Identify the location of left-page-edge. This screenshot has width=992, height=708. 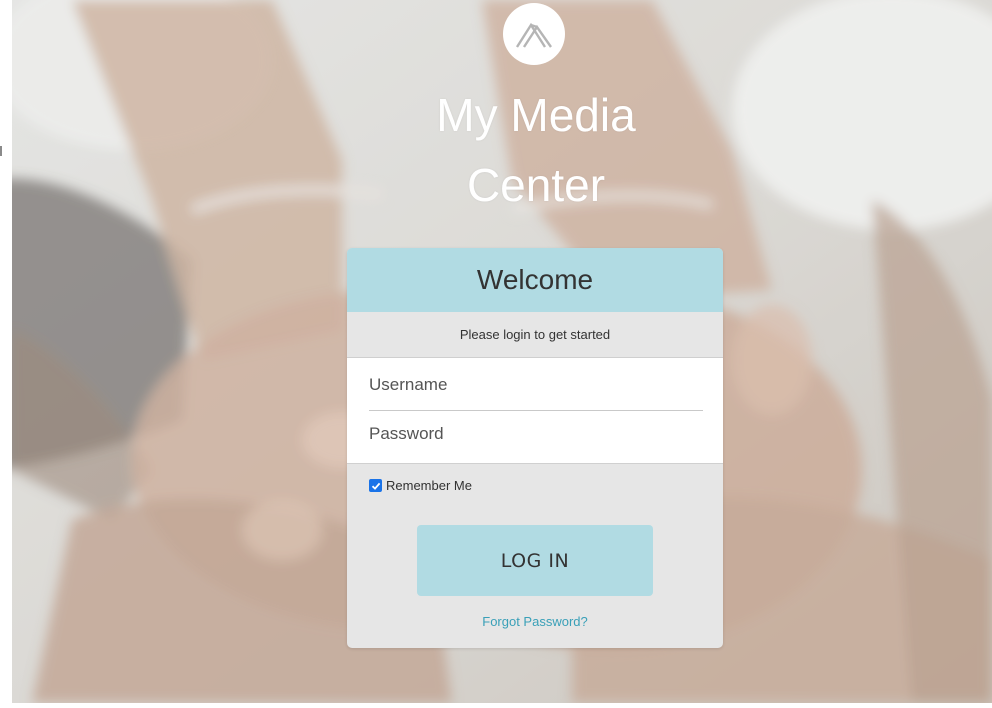
(6, 354).